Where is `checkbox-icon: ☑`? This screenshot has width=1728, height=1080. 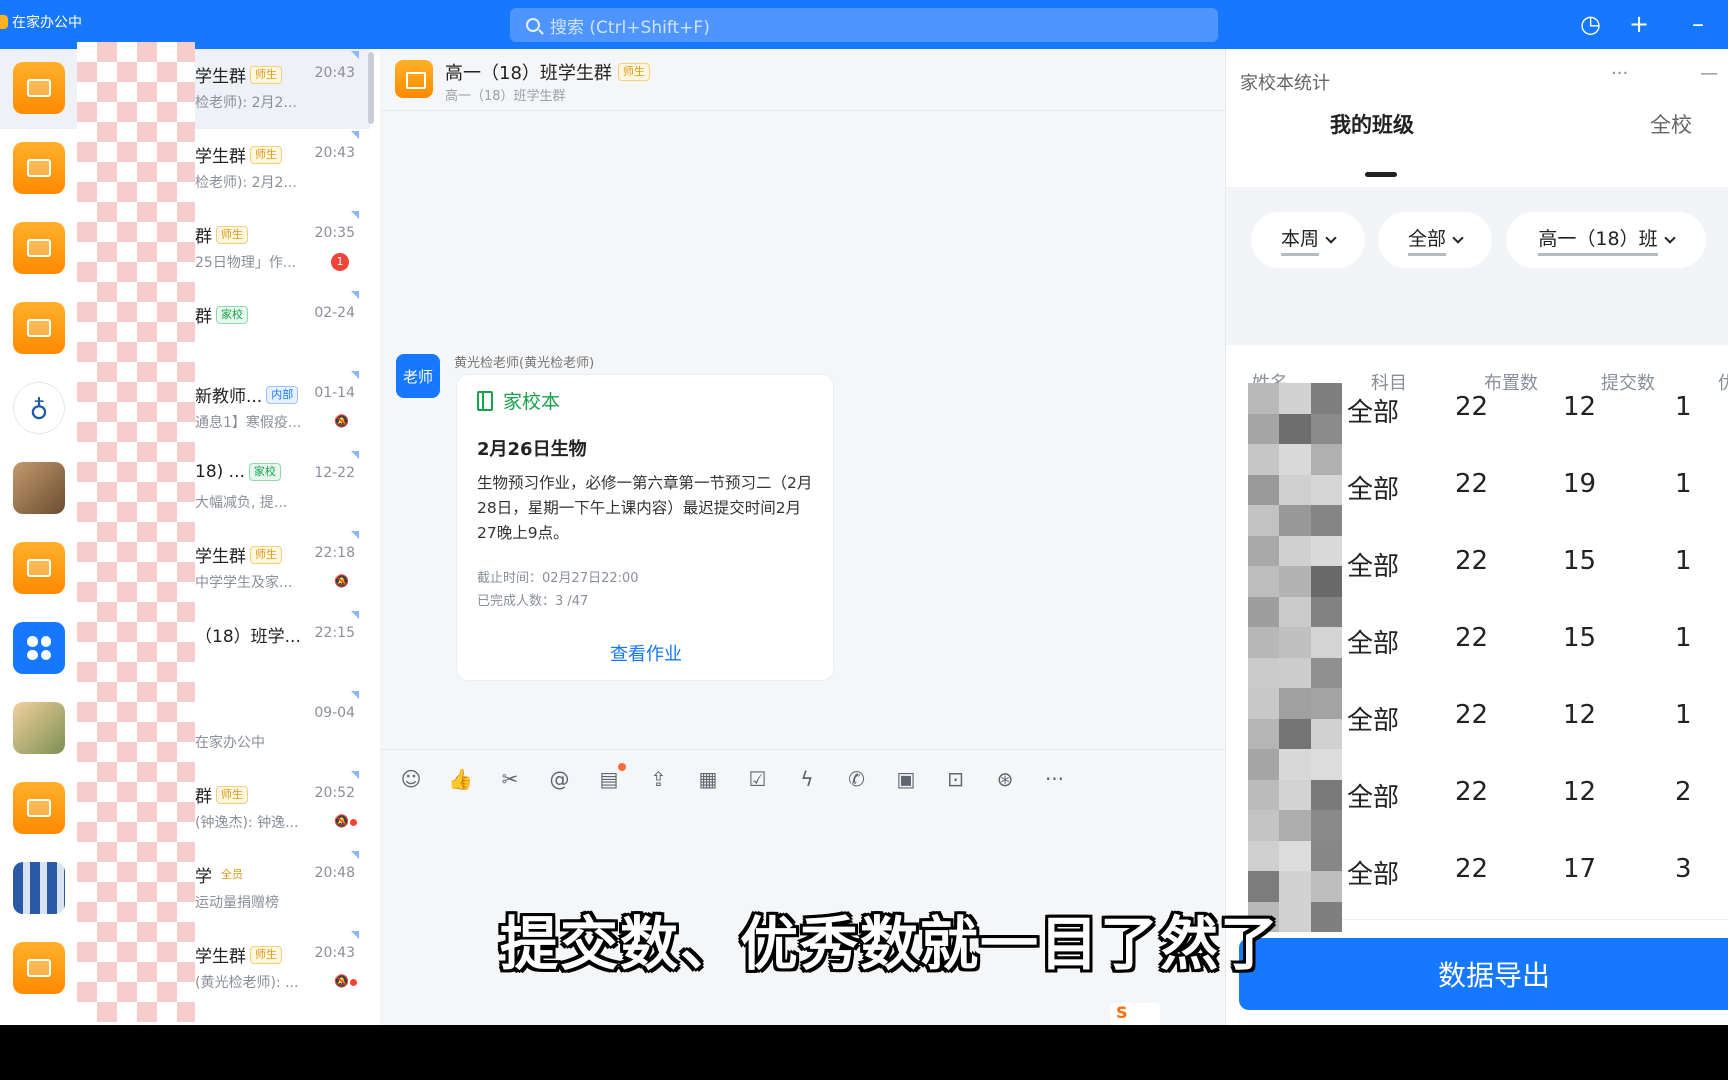
checkbox-icon: ☑ is located at coordinates (758, 779).